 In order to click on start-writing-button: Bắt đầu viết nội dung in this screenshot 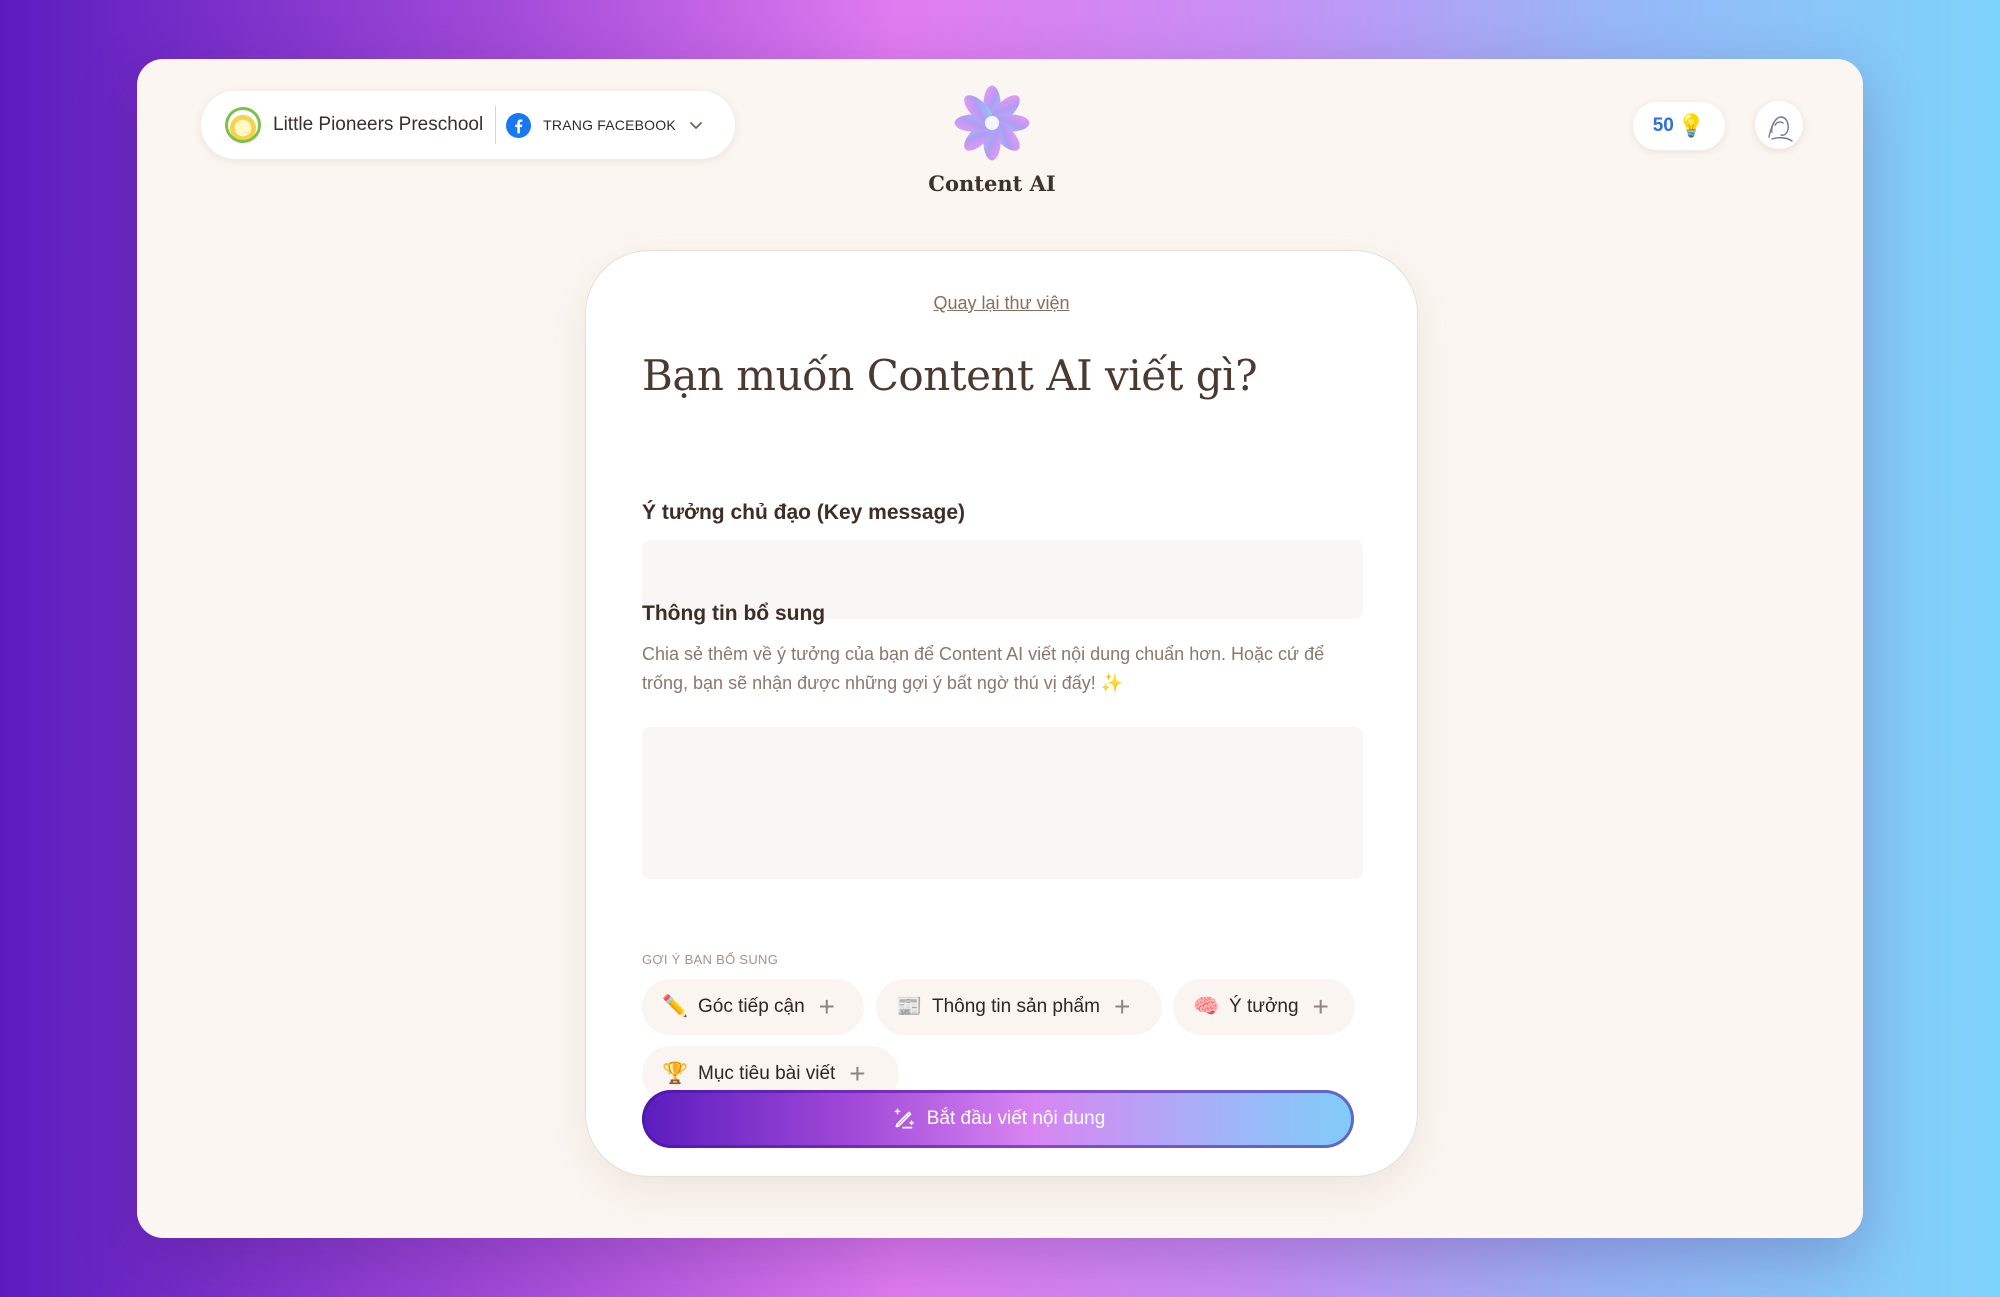, I will do `click(998, 1119)`.